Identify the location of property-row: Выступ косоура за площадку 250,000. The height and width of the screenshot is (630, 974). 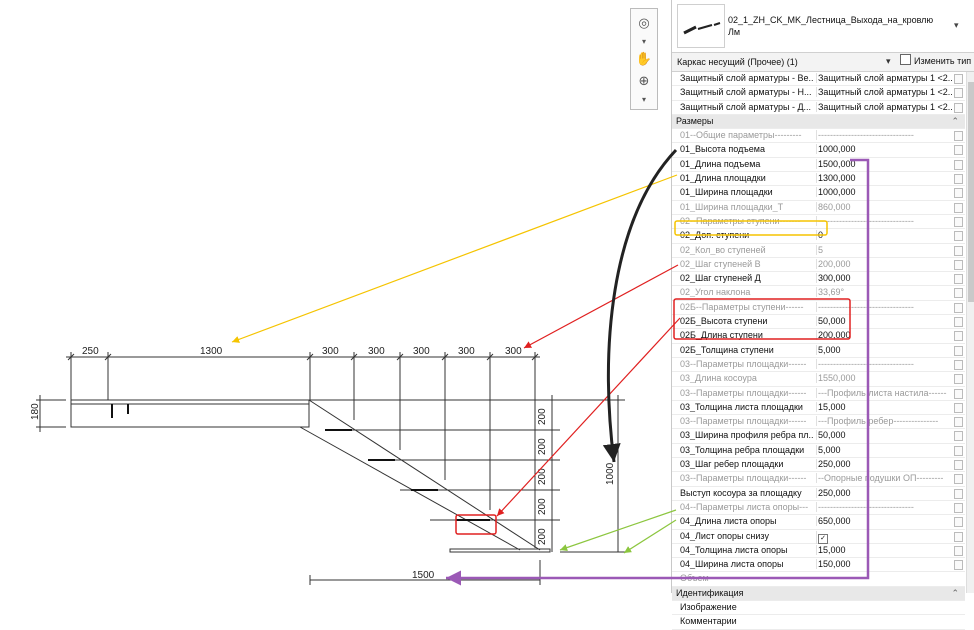
(818, 494).